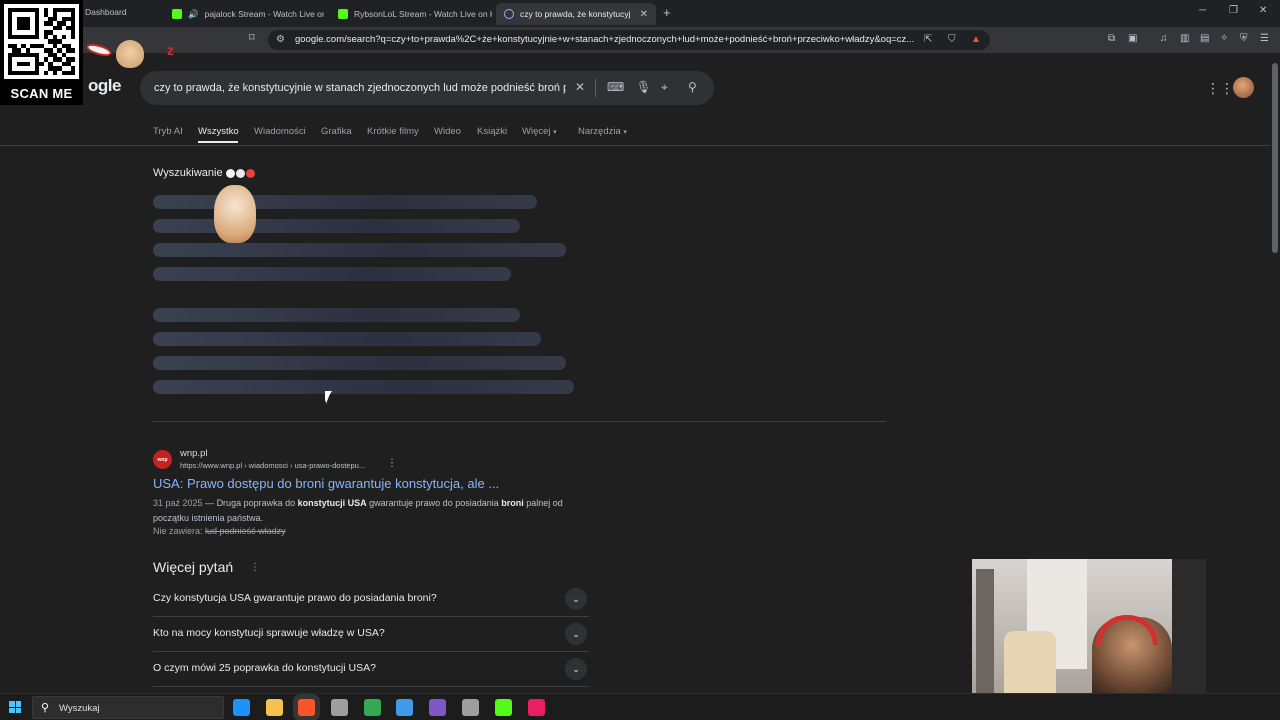  What do you see at coordinates (1189, 626) in the screenshot?
I see `webcam-mic-arm` at bounding box center [1189, 626].